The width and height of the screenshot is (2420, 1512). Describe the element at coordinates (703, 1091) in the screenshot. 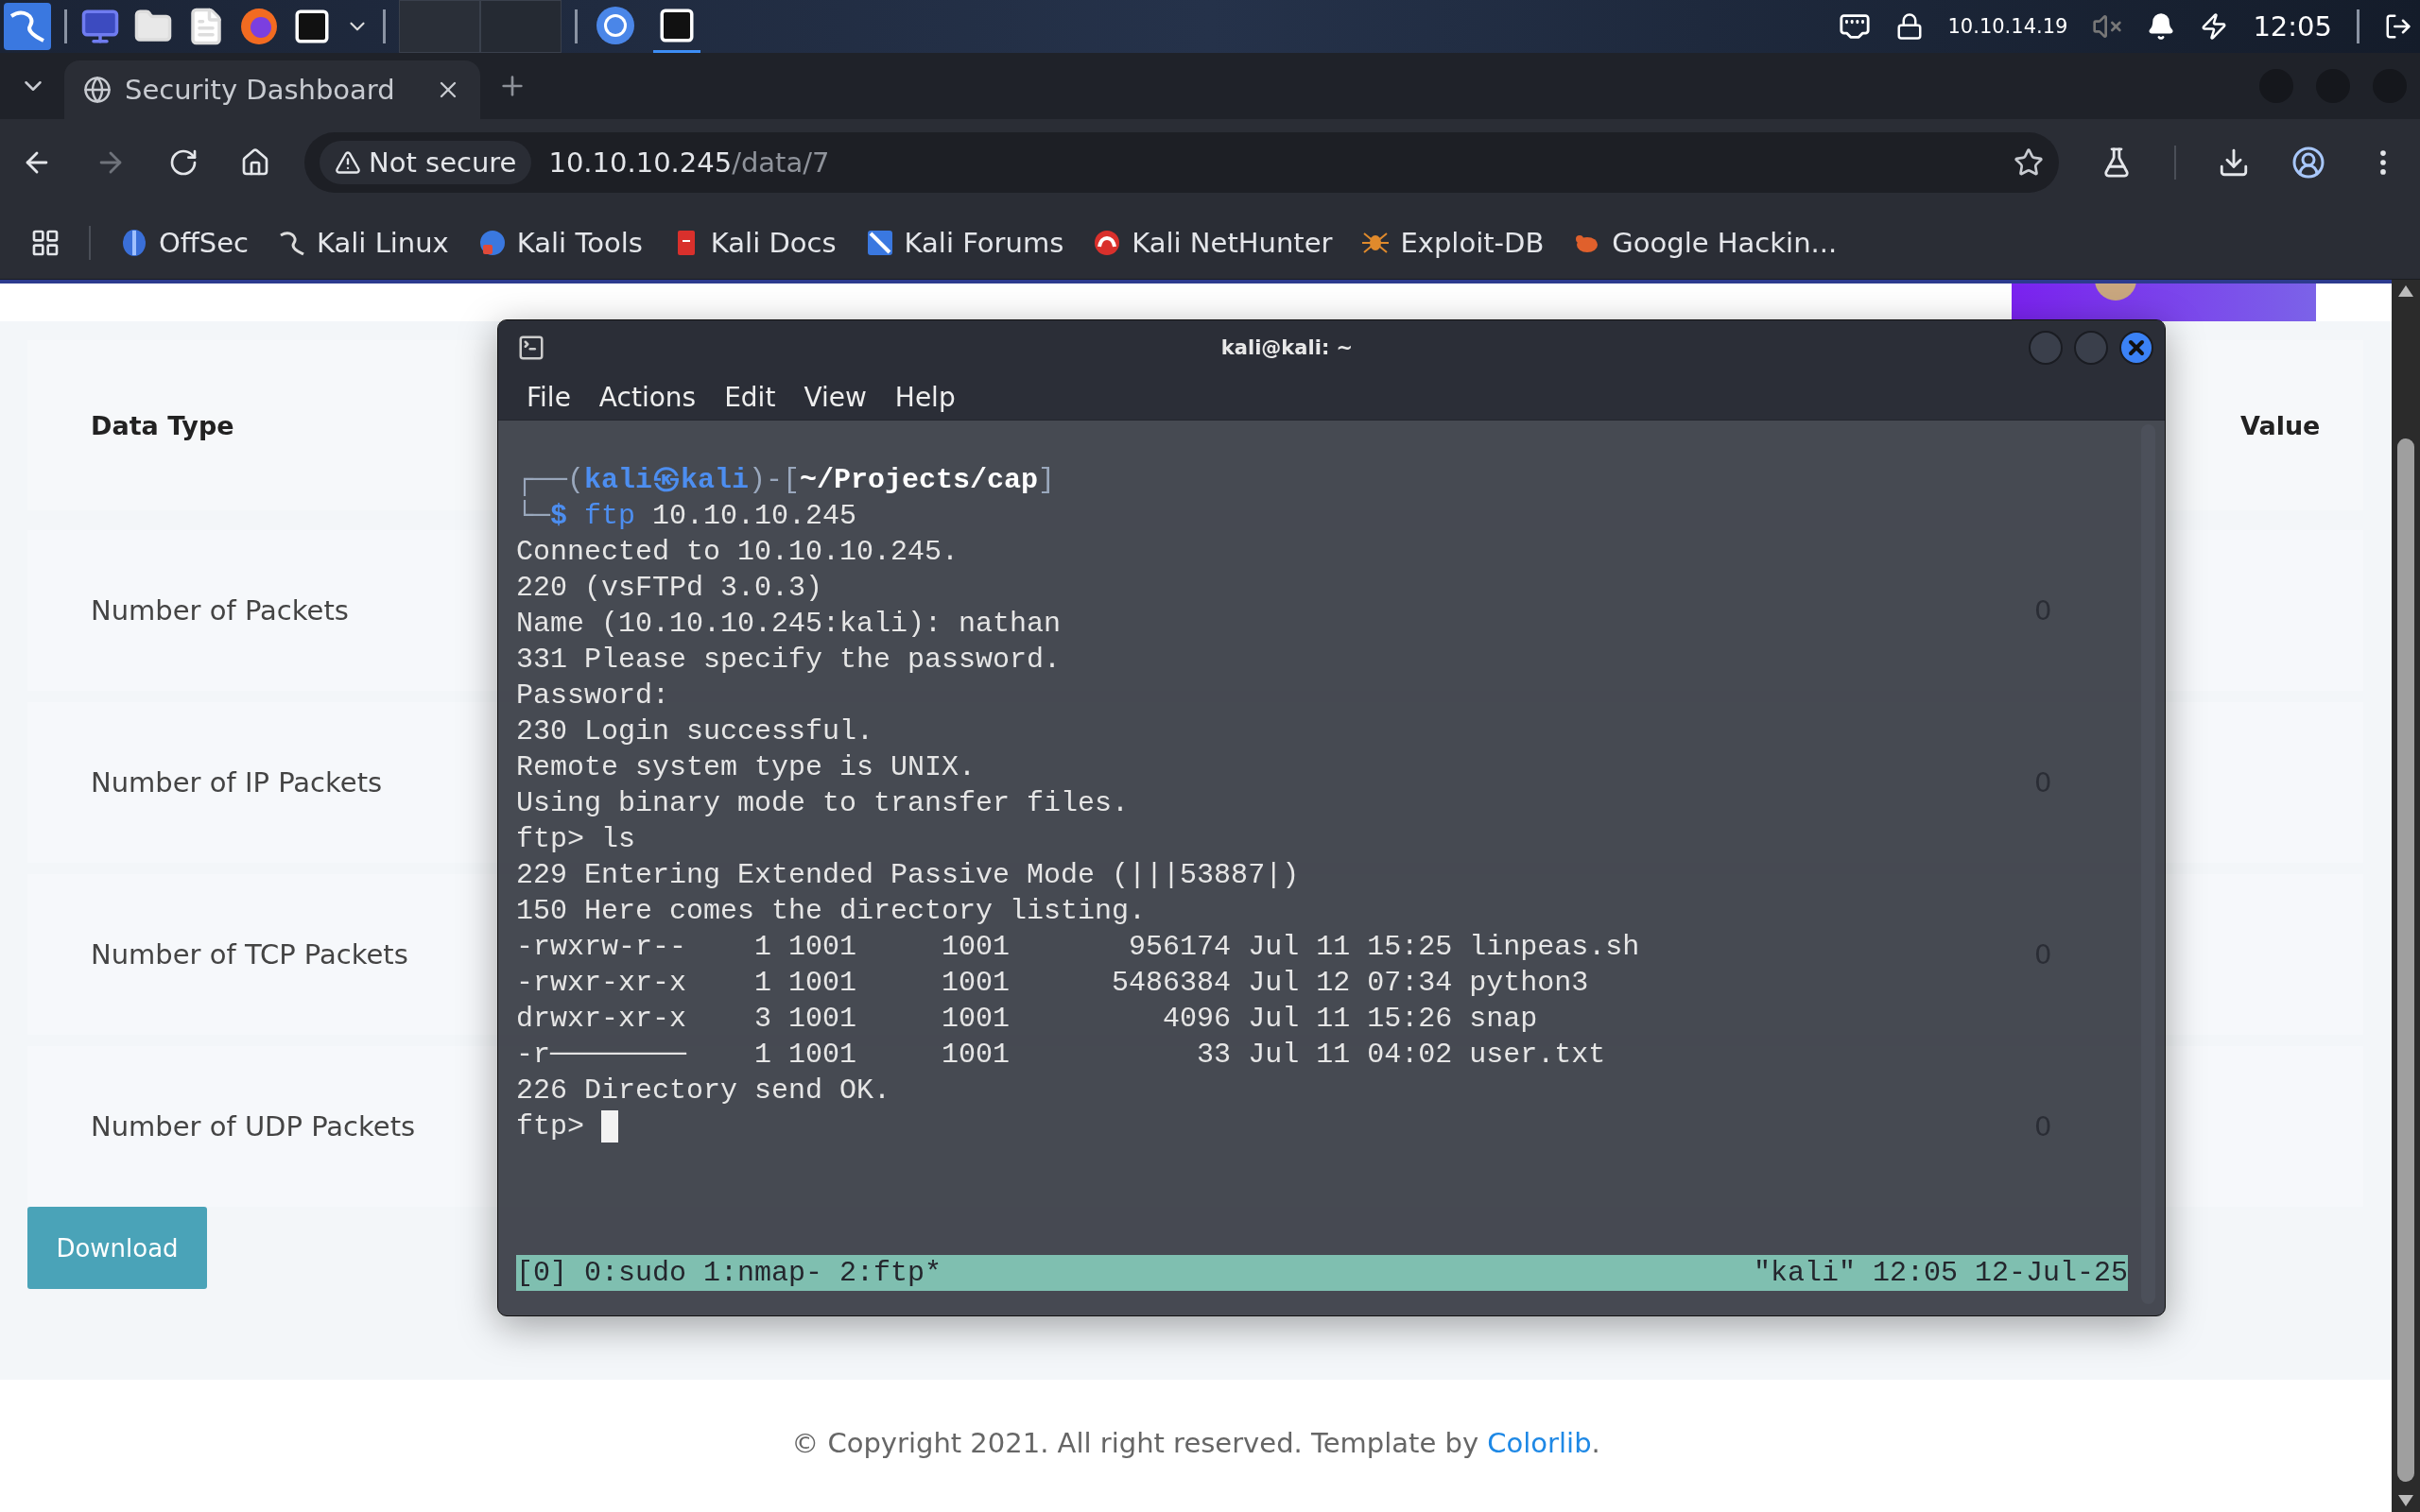

I see `terminal-line: 226 Directory send OK.` at that location.